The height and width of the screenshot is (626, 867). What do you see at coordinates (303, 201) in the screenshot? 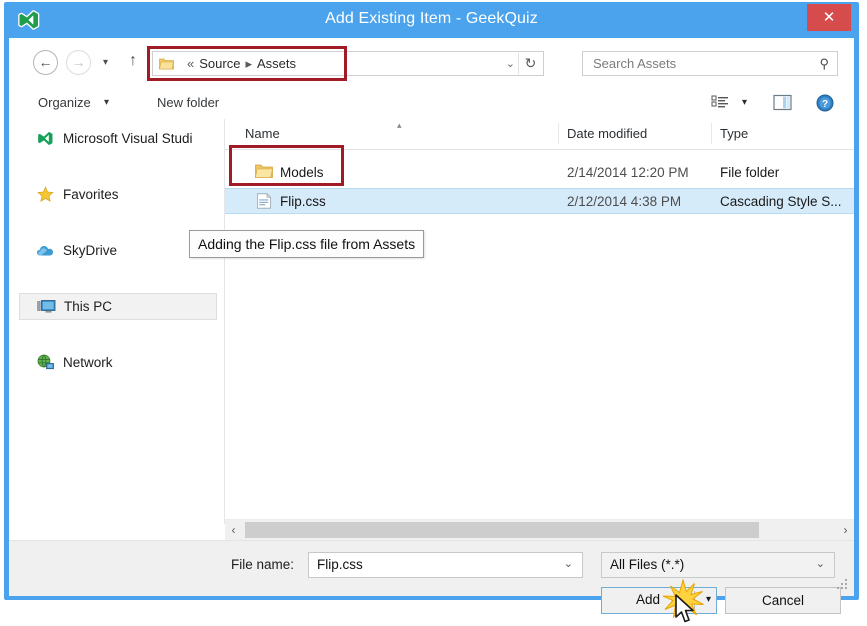
I see `file-name-cell: Flip.css` at bounding box center [303, 201].